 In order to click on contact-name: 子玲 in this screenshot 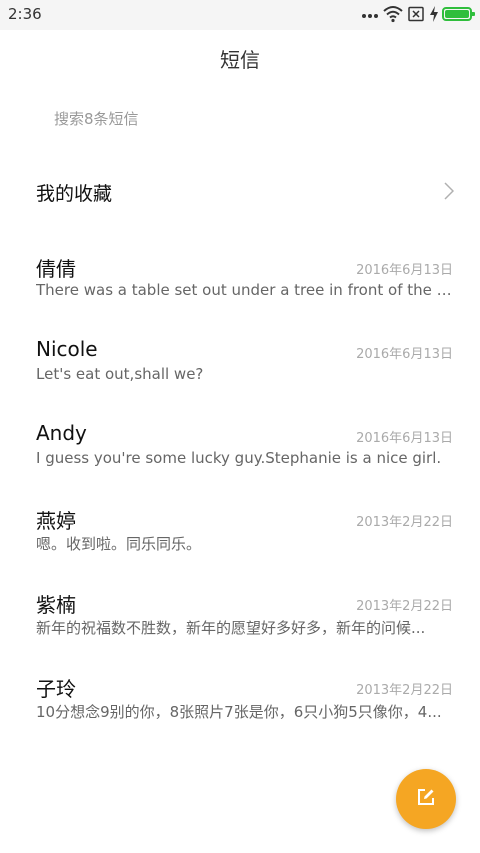, I will do `click(56, 689)`.